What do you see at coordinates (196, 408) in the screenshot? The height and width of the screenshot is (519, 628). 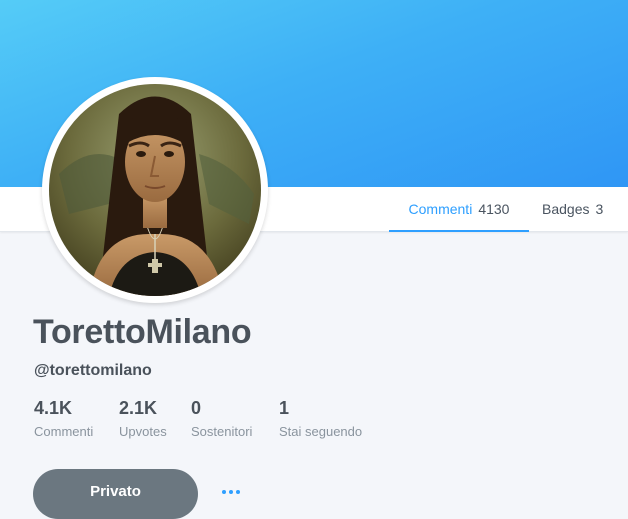 I see `stat-supporters-value: 0` at bounding box center [196, 408].